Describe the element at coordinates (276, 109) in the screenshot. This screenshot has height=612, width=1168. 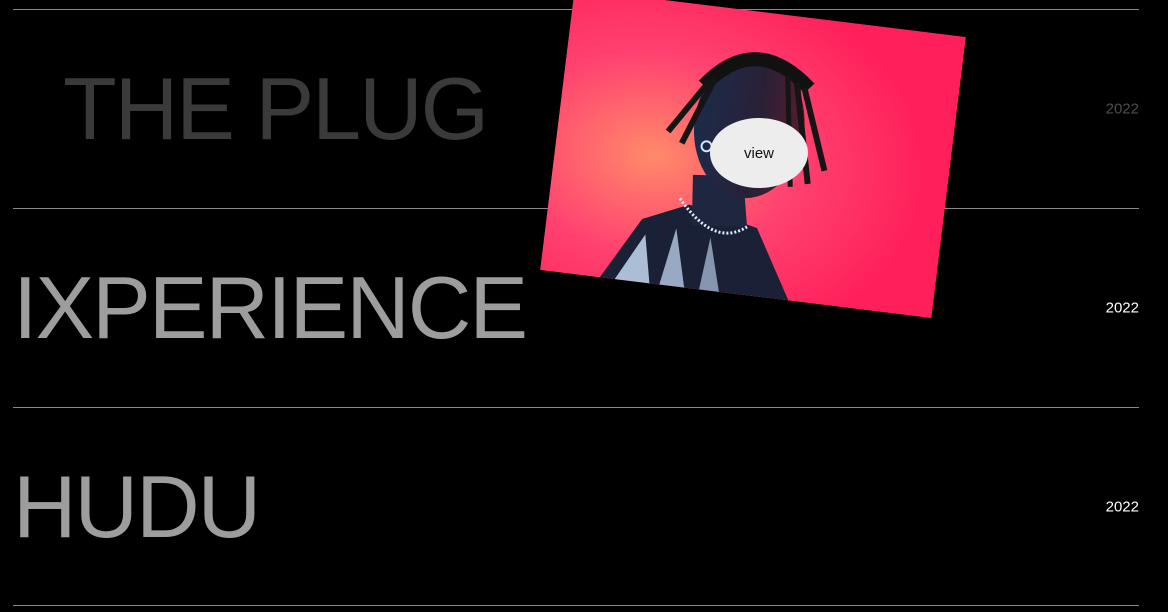
I see `project-title: THE PLUG` at that location.